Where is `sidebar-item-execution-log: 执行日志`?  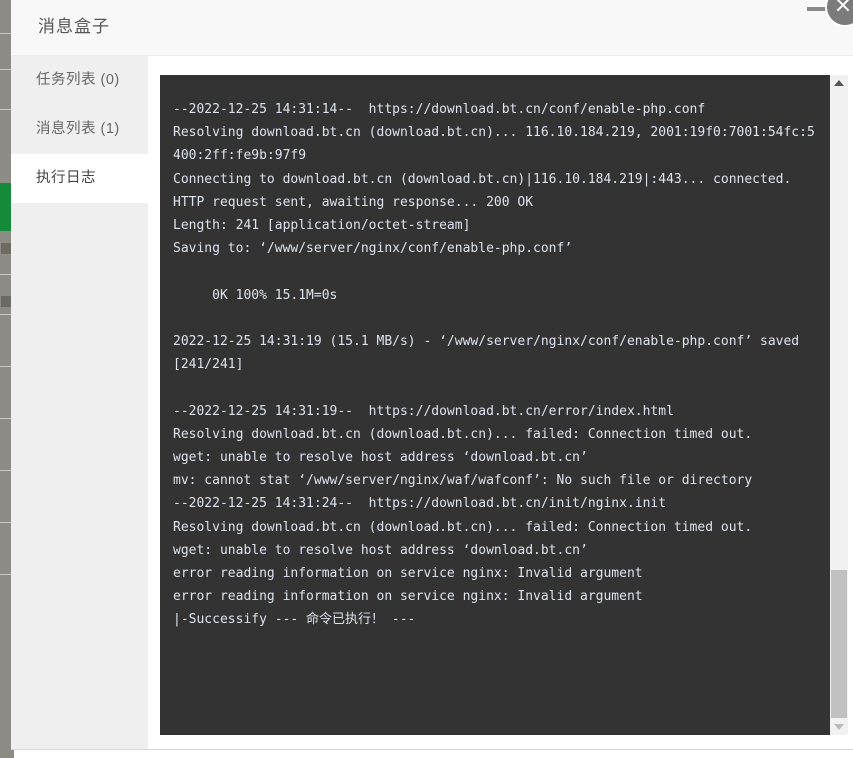
sidebar-item-execution-log: 执行日志 is located at coordinates (79, 178).